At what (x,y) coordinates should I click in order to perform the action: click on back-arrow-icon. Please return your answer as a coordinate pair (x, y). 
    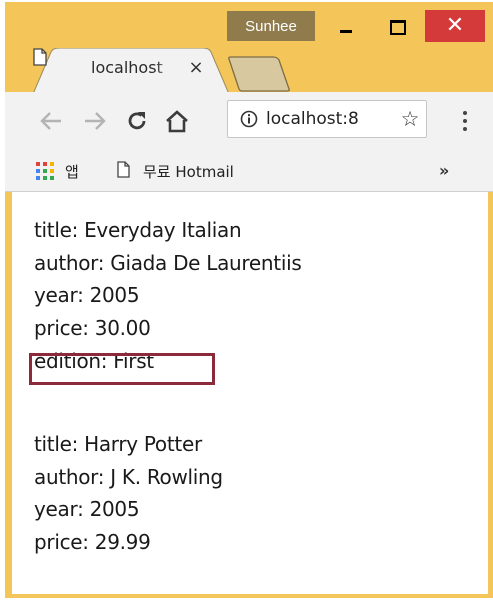
    Looking at the image, I should click on (50, 121).